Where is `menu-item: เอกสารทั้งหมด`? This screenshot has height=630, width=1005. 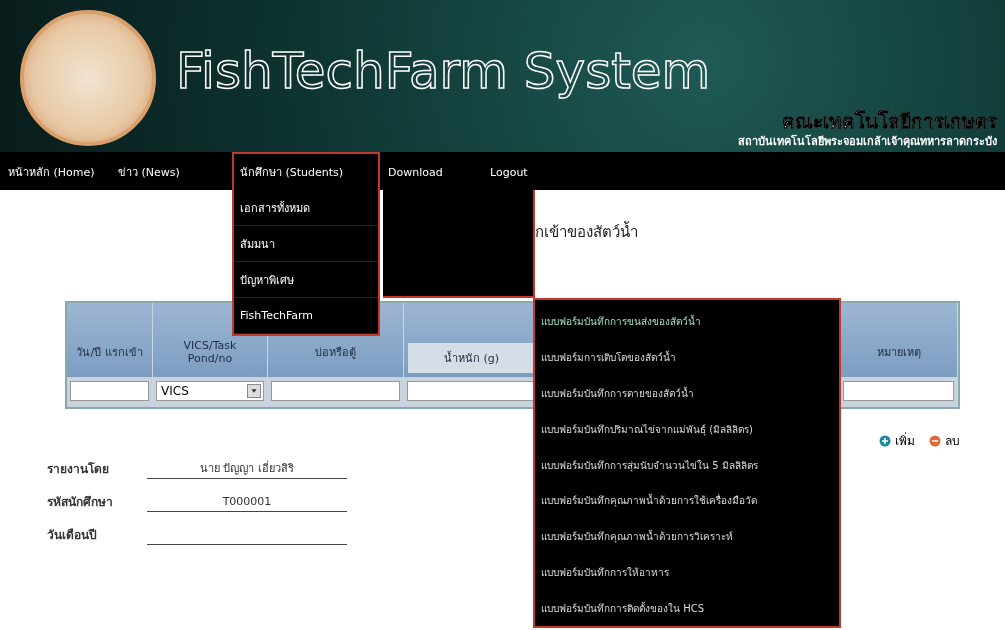 menu-item: เอกสารทั้งหมด is located at coordinates (306, 208).